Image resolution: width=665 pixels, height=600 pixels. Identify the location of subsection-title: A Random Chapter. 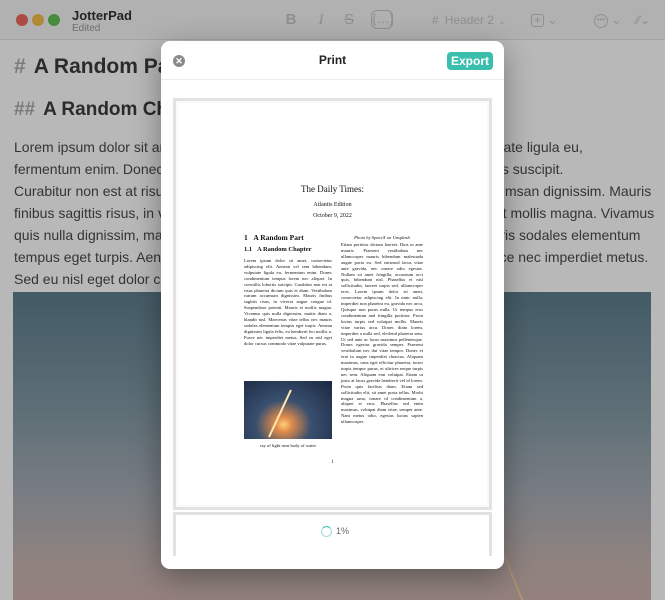
(284, 249).